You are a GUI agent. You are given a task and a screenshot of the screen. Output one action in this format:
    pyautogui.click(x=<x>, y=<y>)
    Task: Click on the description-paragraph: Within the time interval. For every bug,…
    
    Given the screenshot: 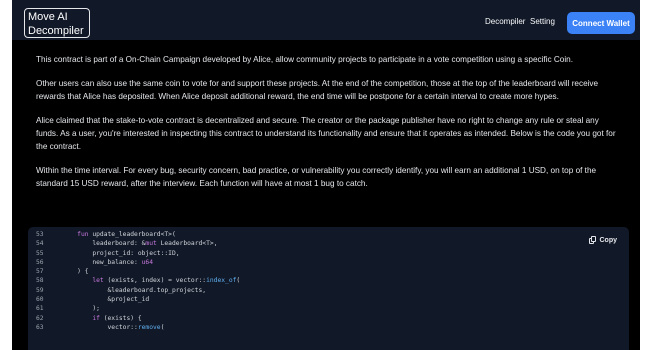 What is the action you would take?
    pyautogui.click(x=316, y=177)
    